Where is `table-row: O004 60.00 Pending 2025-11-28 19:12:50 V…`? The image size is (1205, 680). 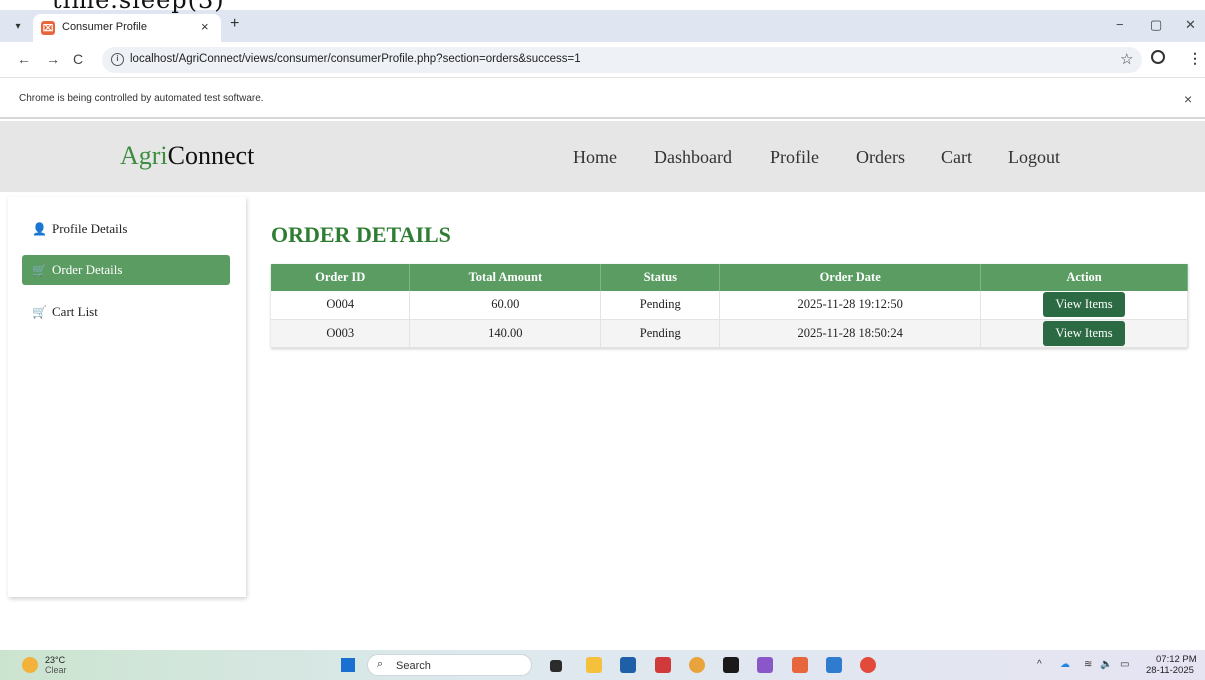
table-row: O004 60.00 Pending 2025-11-28 19:12:50 V… is located at coordinates (729, 305).